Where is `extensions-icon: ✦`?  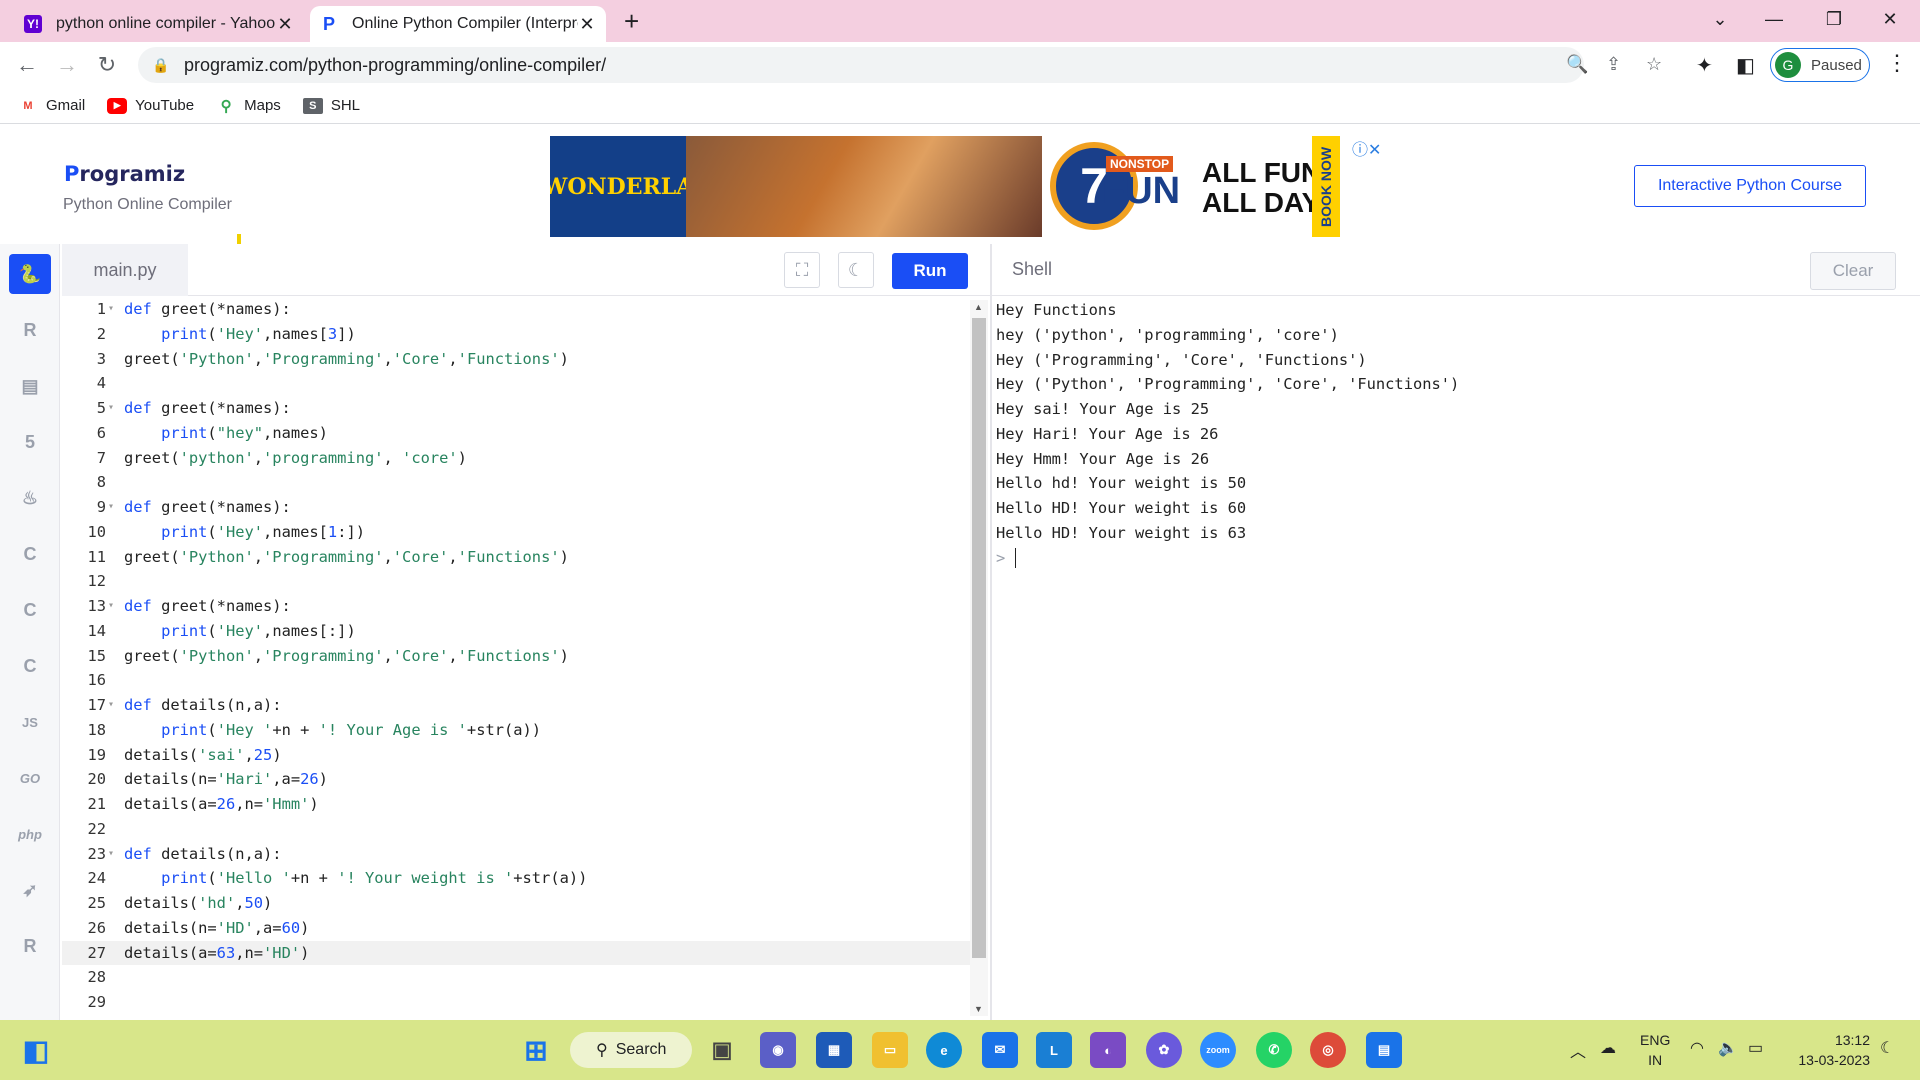
extensions-icon: ✦ is located at coordinates (1704, 65).